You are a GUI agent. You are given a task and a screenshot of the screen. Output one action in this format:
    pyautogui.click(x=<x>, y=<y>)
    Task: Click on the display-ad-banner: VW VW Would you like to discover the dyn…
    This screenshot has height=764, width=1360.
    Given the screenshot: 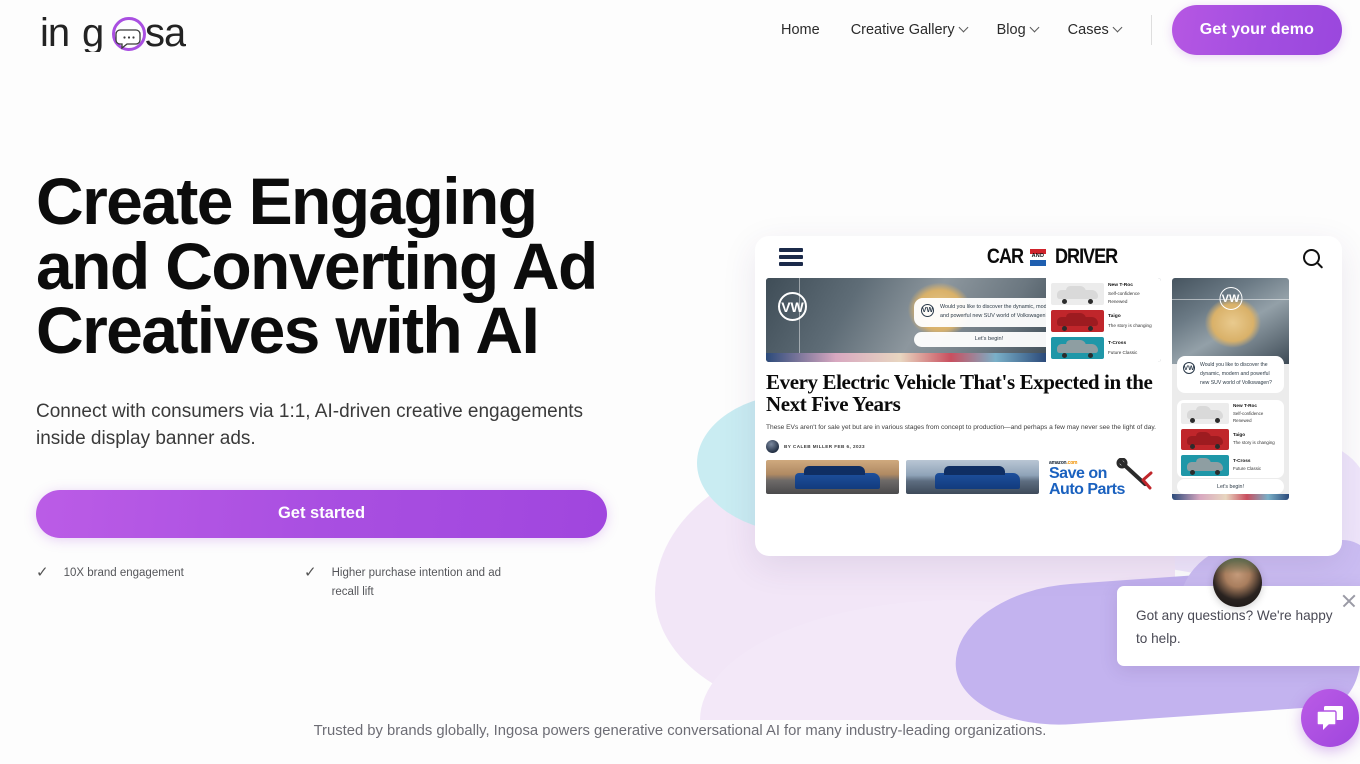 What is the action you would take?
    pyautogui.click(x=963, y=320)
    